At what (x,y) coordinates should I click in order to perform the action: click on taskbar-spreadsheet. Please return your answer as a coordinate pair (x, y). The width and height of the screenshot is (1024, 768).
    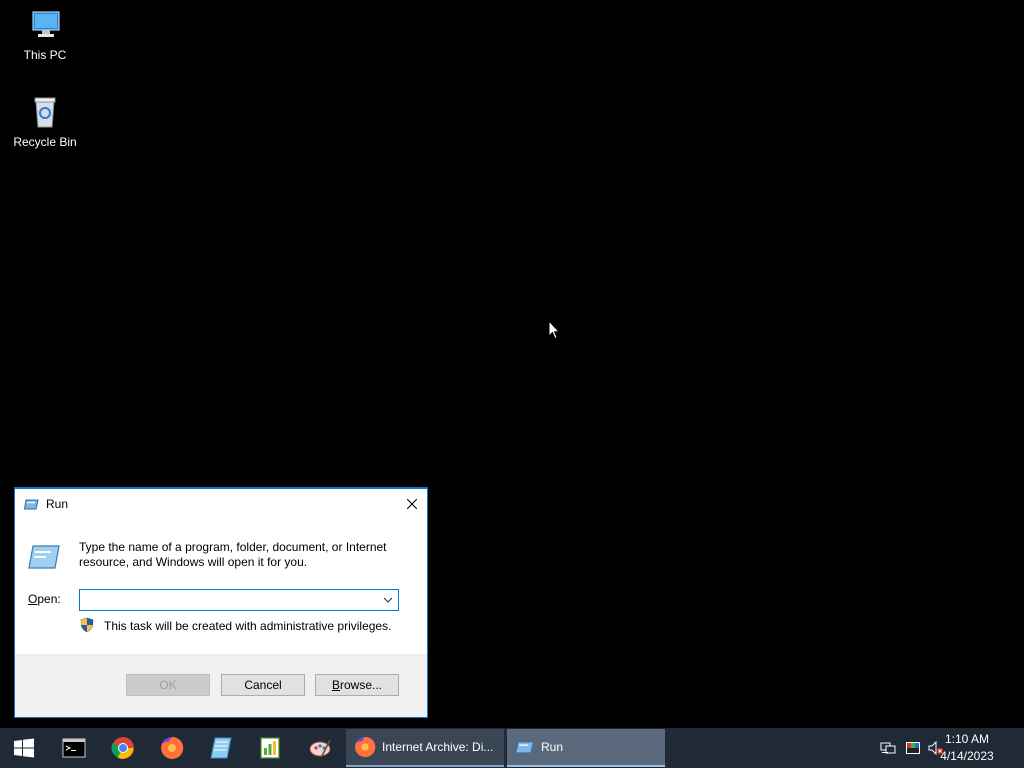
    Looking at the image, I should click on (270, 748).